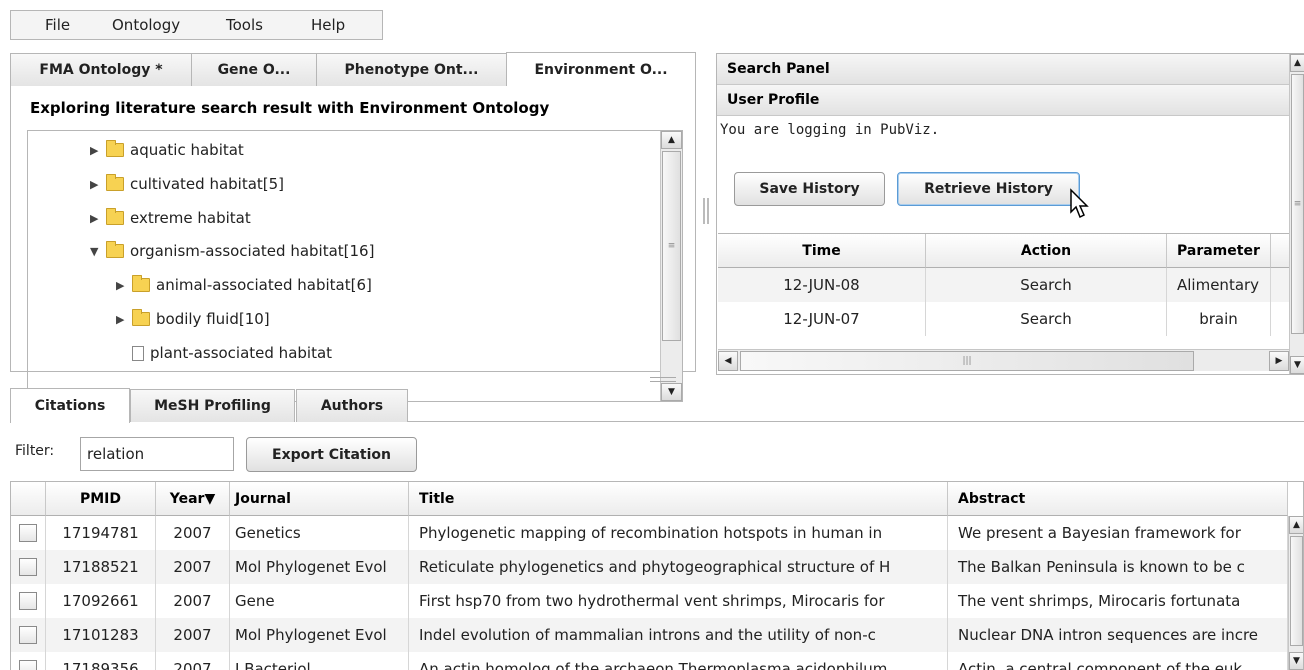 This screenshot has height=670, width=1304. Describe the element at coordinates (1118, 567) in the screenshot. I see `abstract-cell: The Balkan Peninsula is known to be c` at that location.